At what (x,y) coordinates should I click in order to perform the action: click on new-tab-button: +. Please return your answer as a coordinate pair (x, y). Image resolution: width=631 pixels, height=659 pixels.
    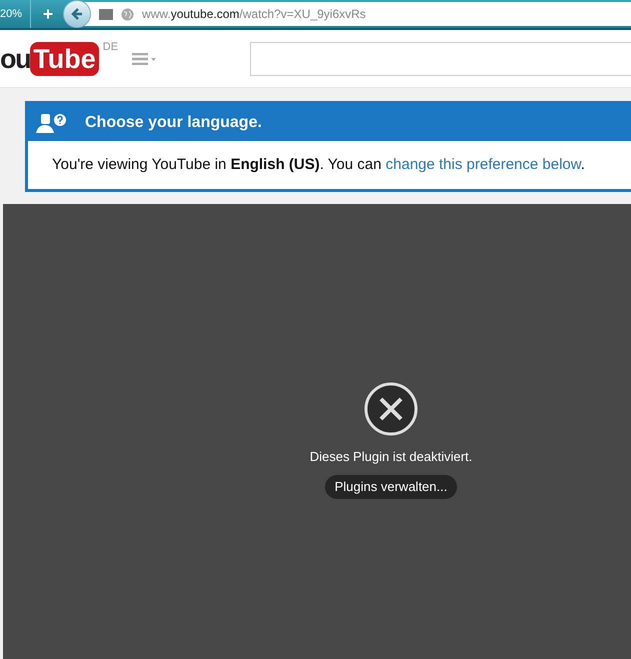
    Looking at the image, I should click on (48, 14).